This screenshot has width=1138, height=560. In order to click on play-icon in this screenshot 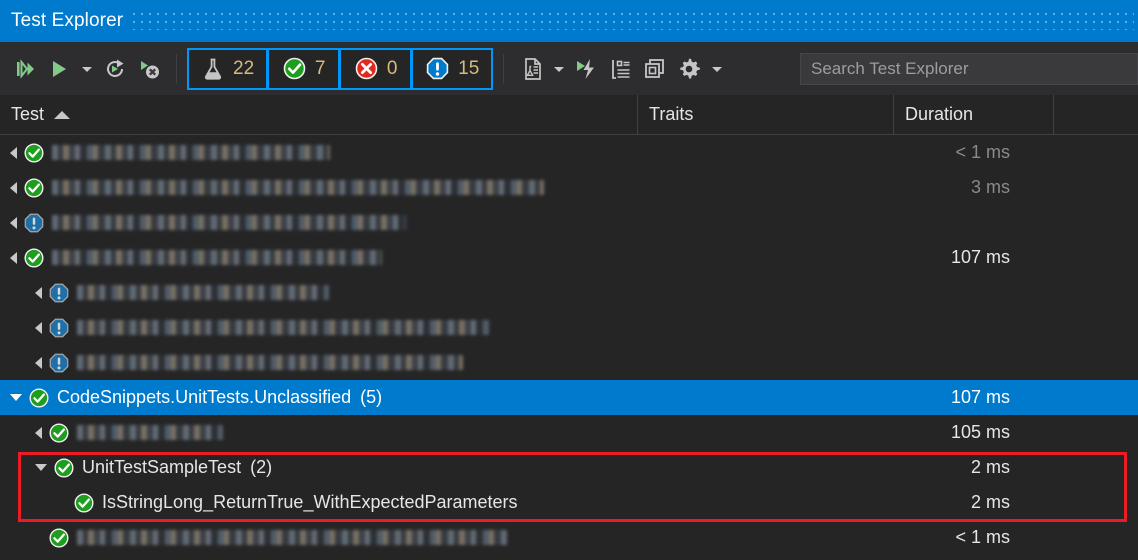, I will do `click(59, 68)`.